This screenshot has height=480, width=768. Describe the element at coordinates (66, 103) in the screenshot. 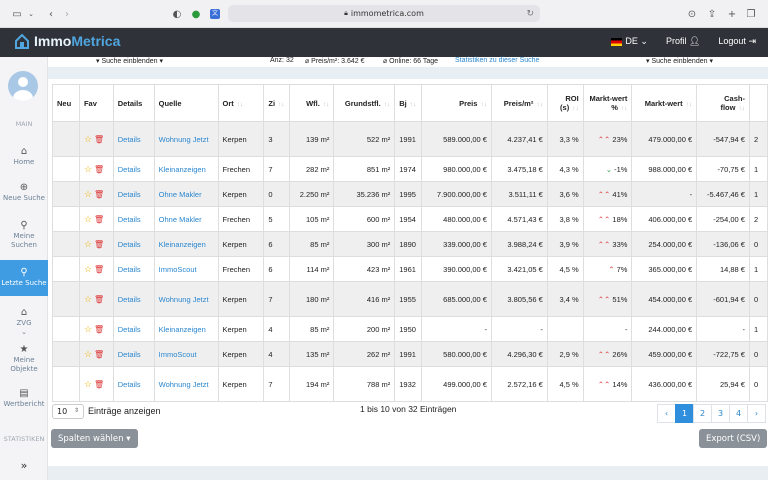

I see `col-header-neu: Neu` at that location.